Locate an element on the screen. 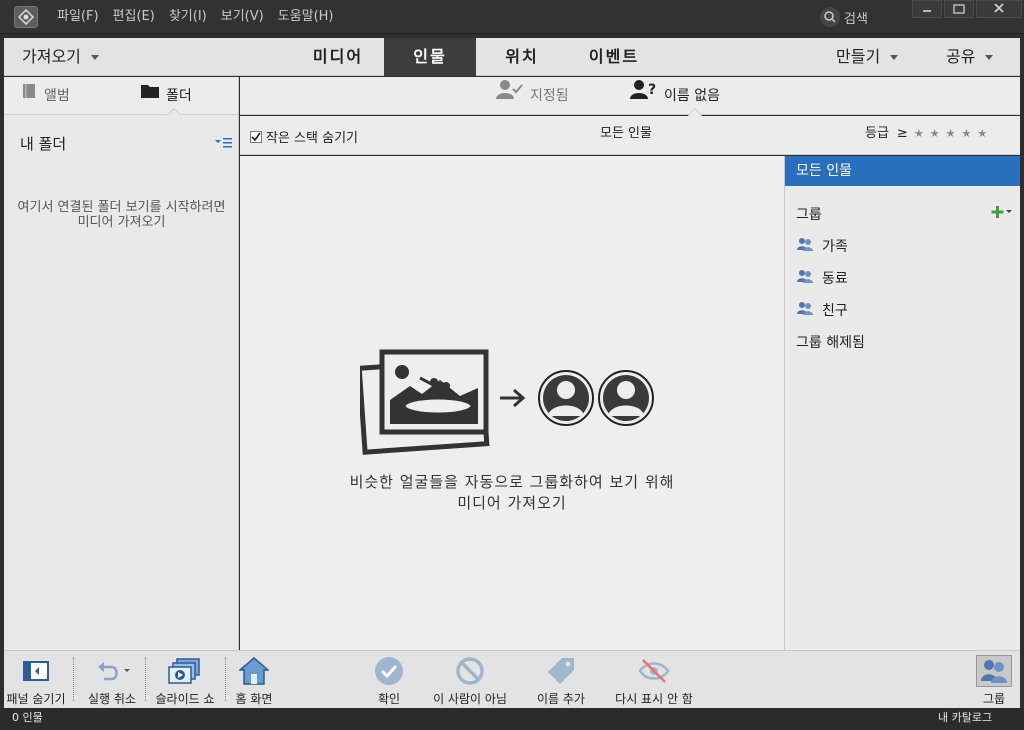  panel-toggle-icon is located at coordinates (36, 671).